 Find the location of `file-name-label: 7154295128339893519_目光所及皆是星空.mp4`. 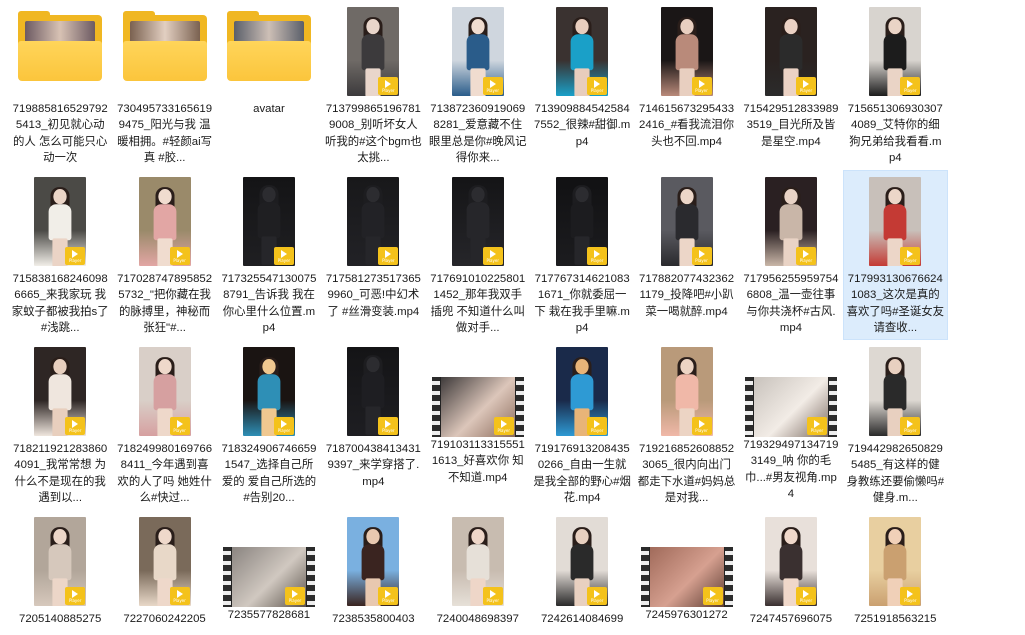

file-name-label: 7154295128339893519_目光所及皆是星空.mp4 is located at coordinates (791, 125).